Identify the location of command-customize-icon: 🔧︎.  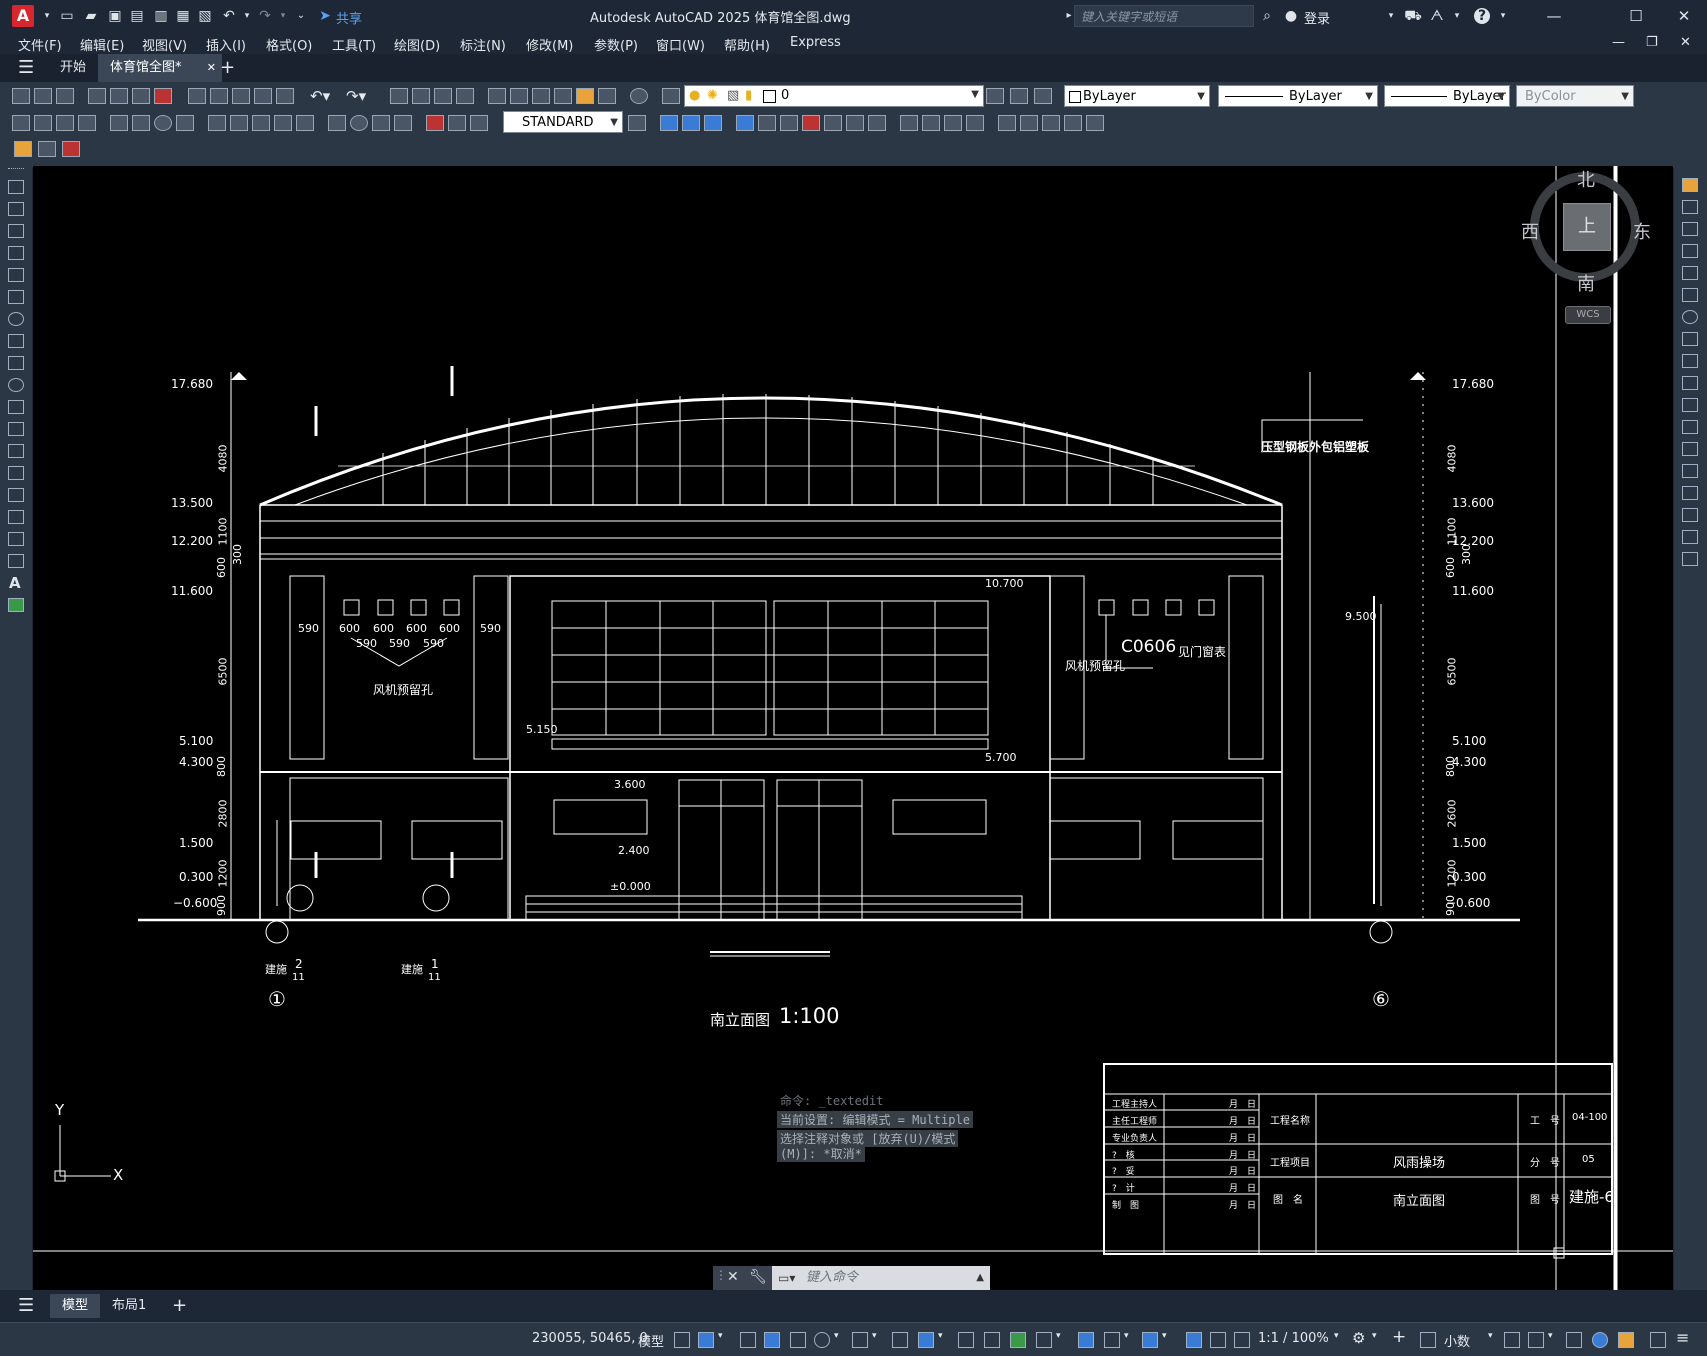
(758, 1277).